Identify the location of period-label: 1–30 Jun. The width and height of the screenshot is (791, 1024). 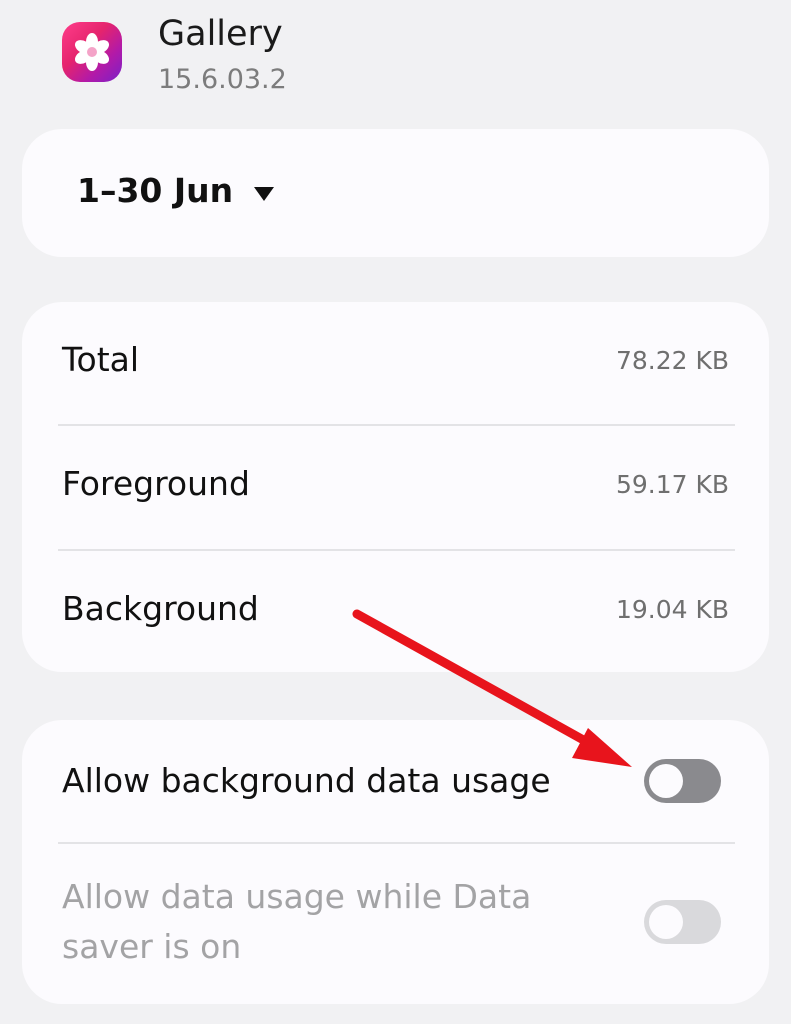
(155, 190).